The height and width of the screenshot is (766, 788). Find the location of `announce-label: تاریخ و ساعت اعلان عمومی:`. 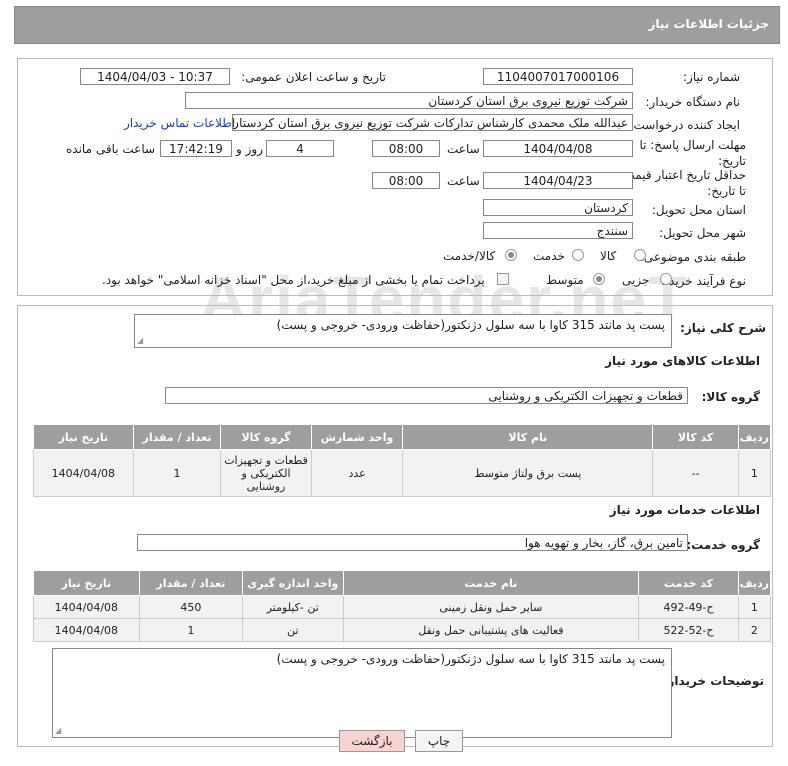

announce-label: تاریخ و ساعت اعلان عمومی: is located at coordinates (313, 77).